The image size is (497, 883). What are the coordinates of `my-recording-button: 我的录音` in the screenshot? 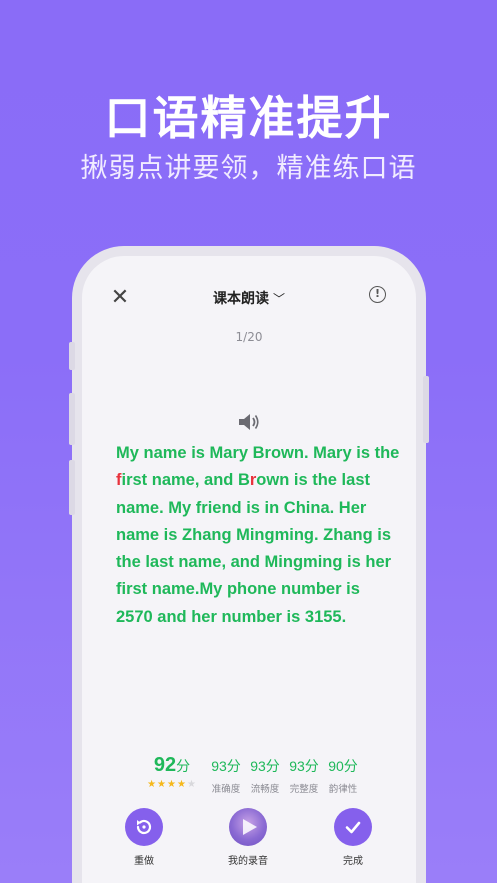 It's located at (248, 837).